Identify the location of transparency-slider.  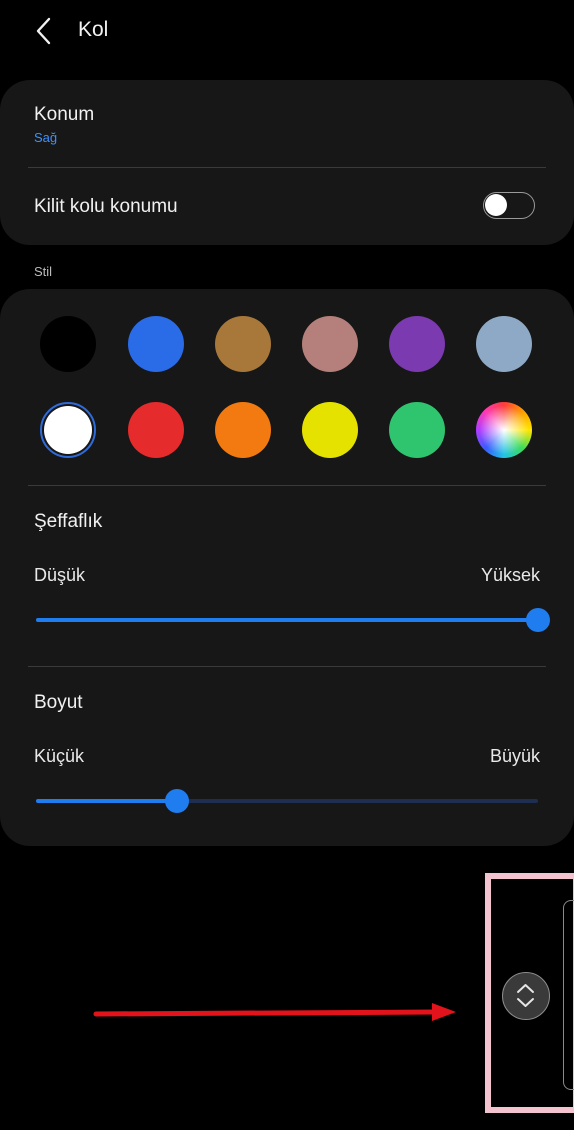
(293, 620).